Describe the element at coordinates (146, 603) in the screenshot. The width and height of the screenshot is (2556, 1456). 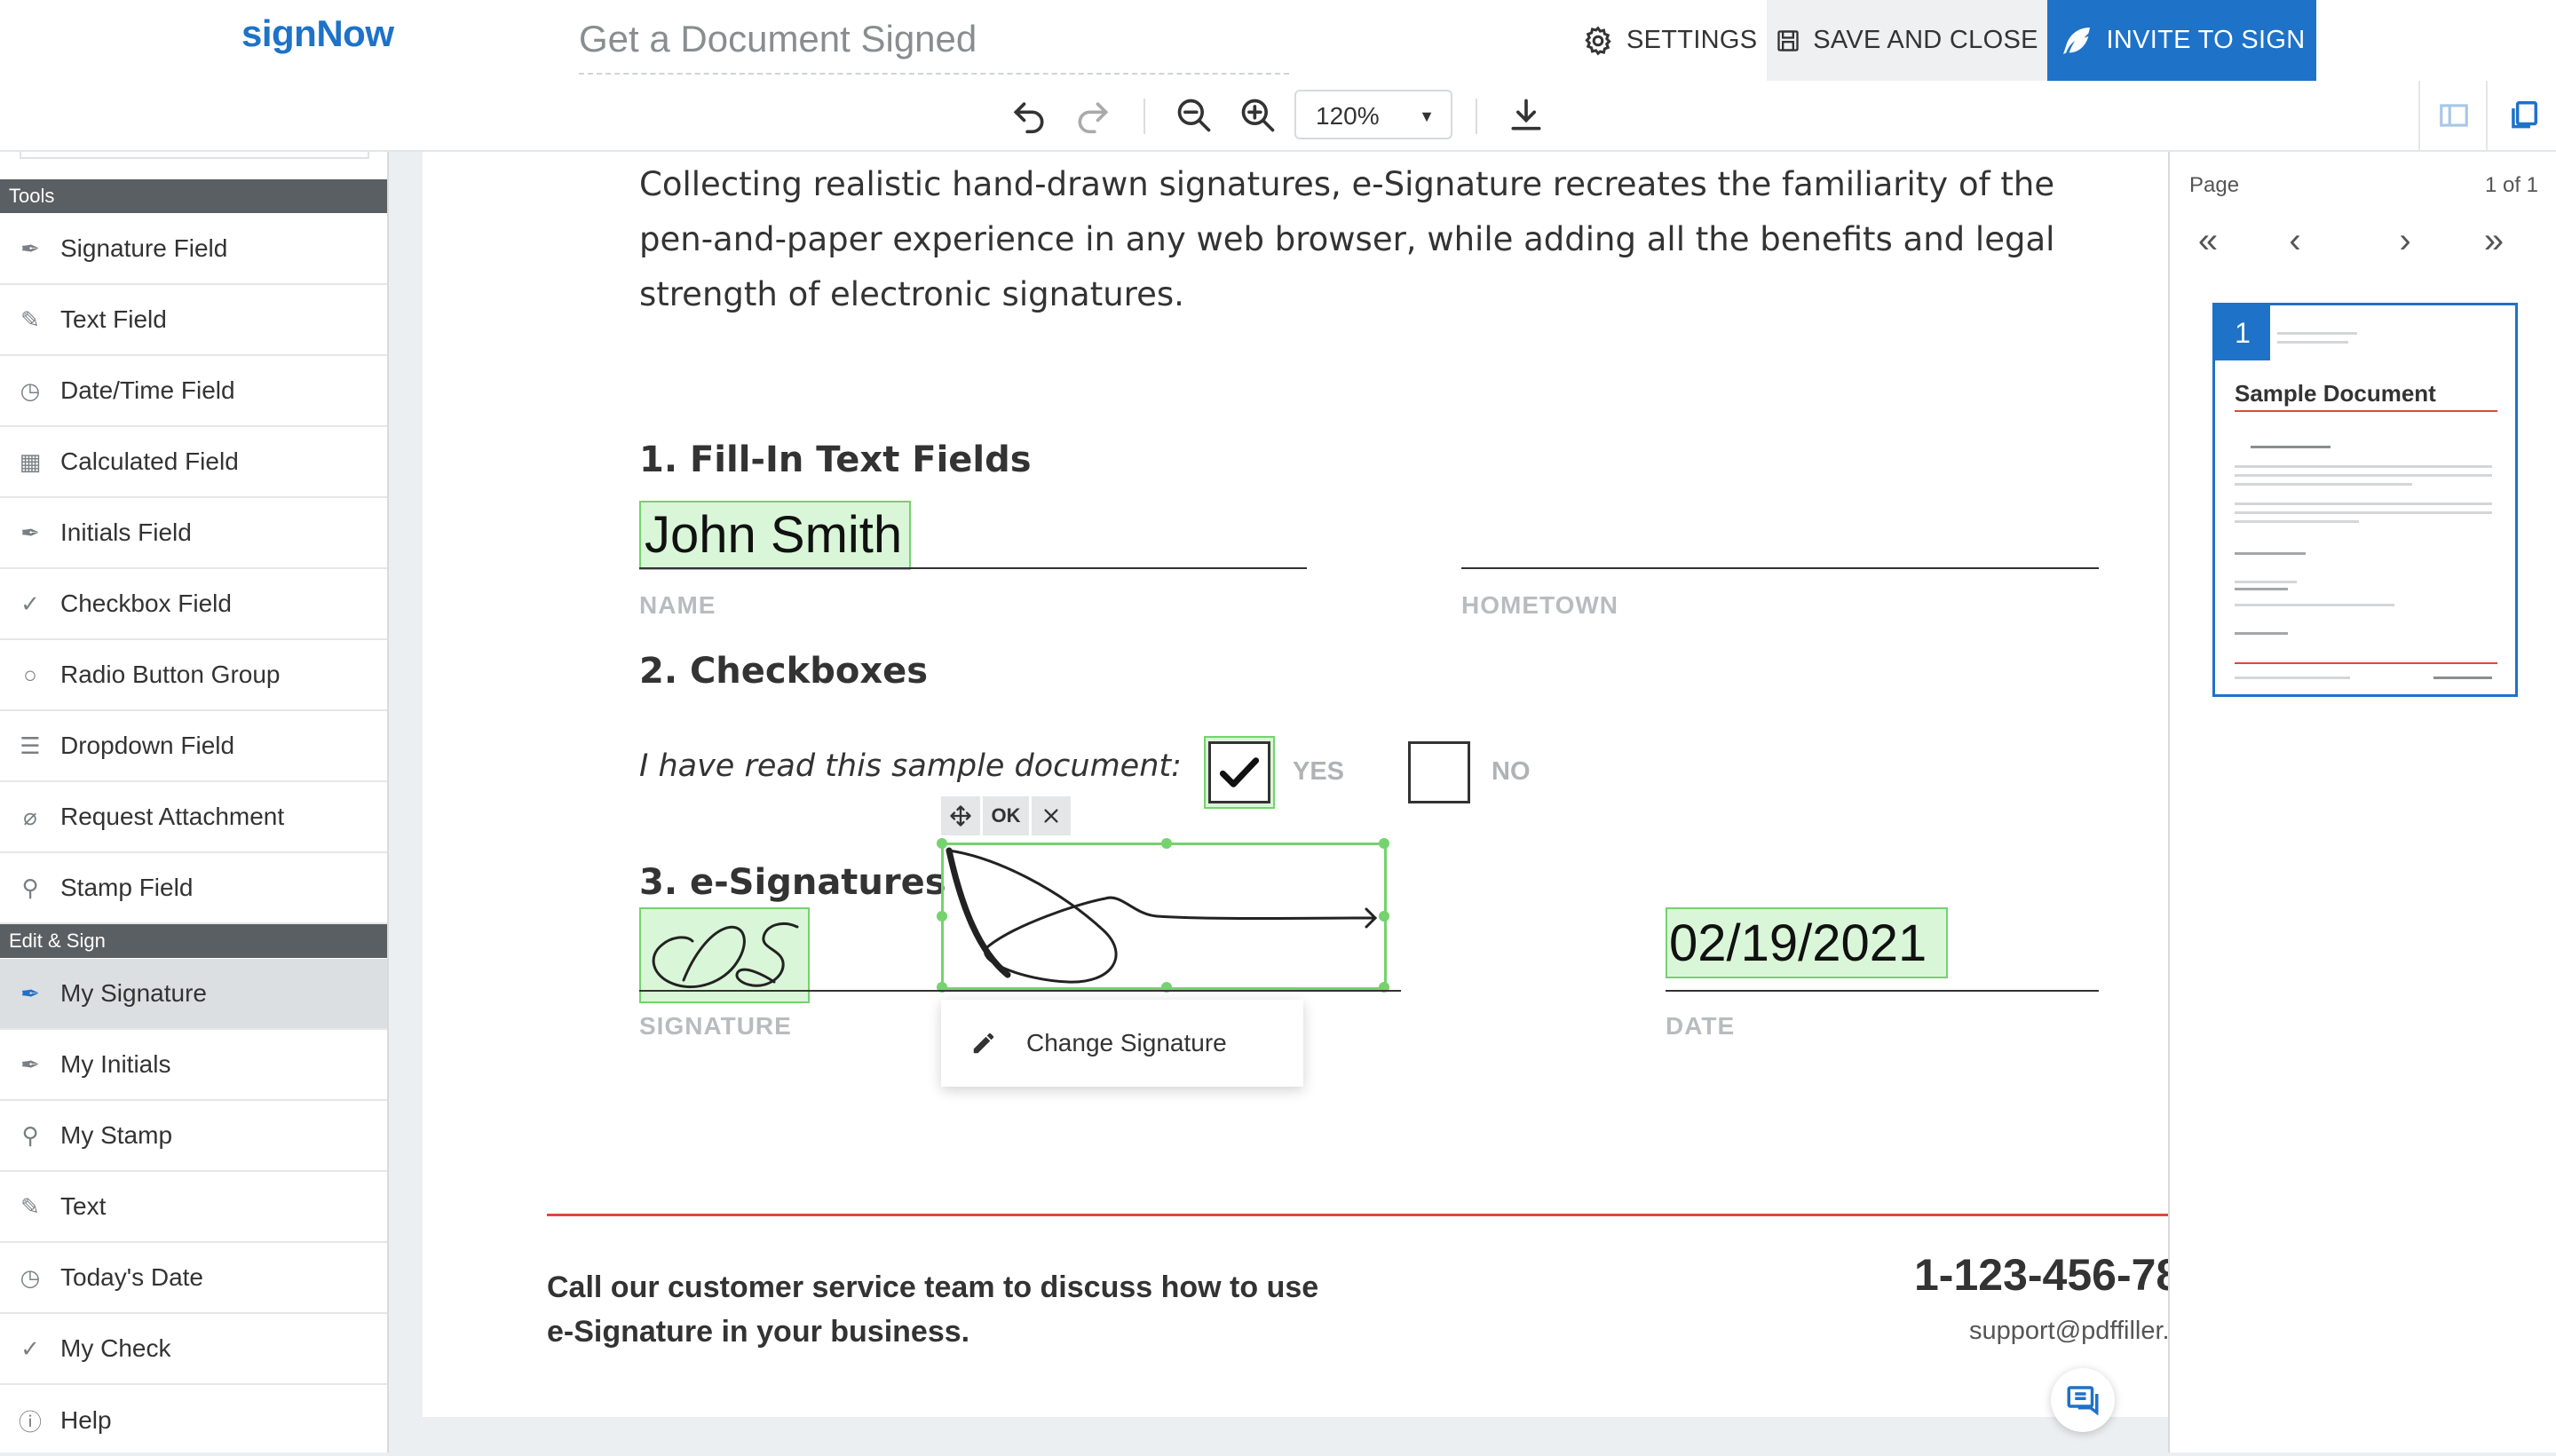
I see `tool-label: Checkbox Field` at that location.